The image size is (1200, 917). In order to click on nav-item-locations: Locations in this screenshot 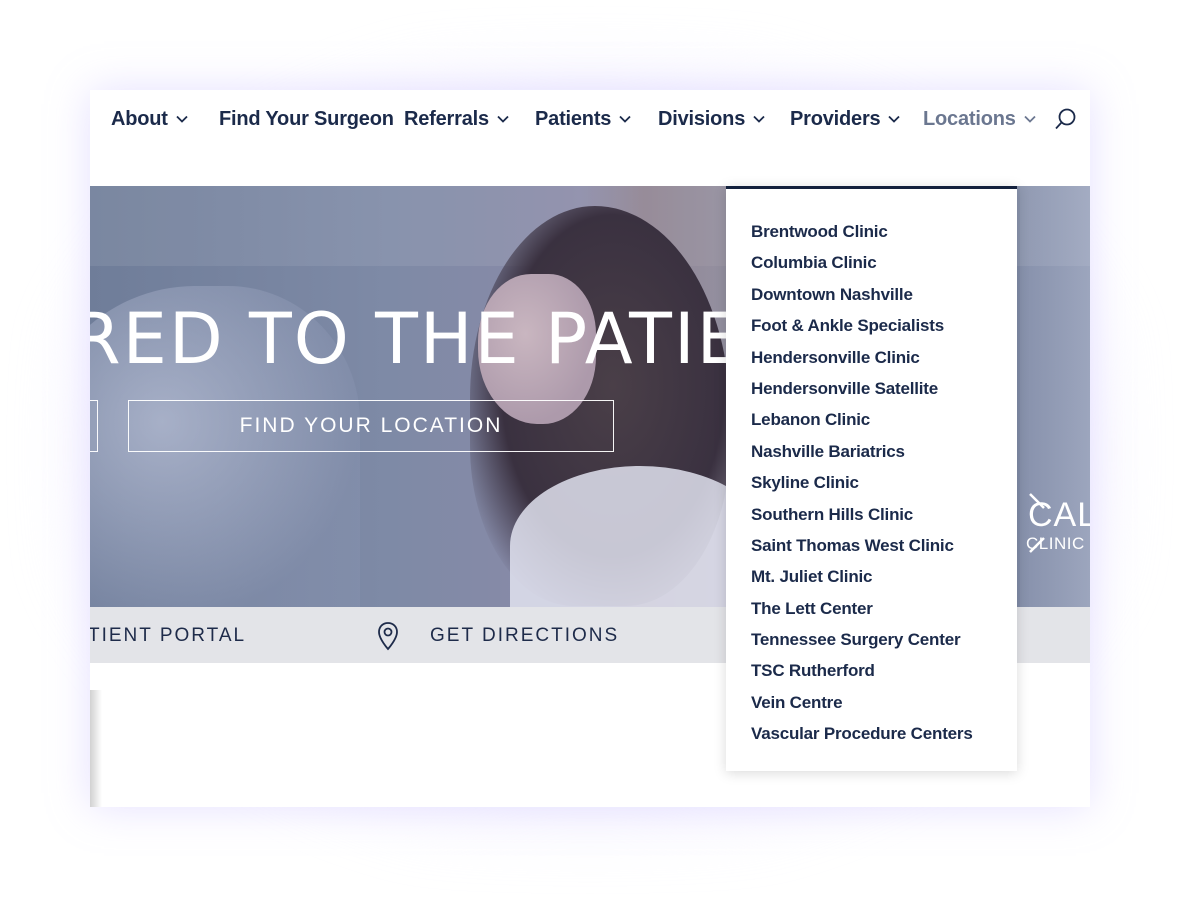, I will do `click(979, 119)`.